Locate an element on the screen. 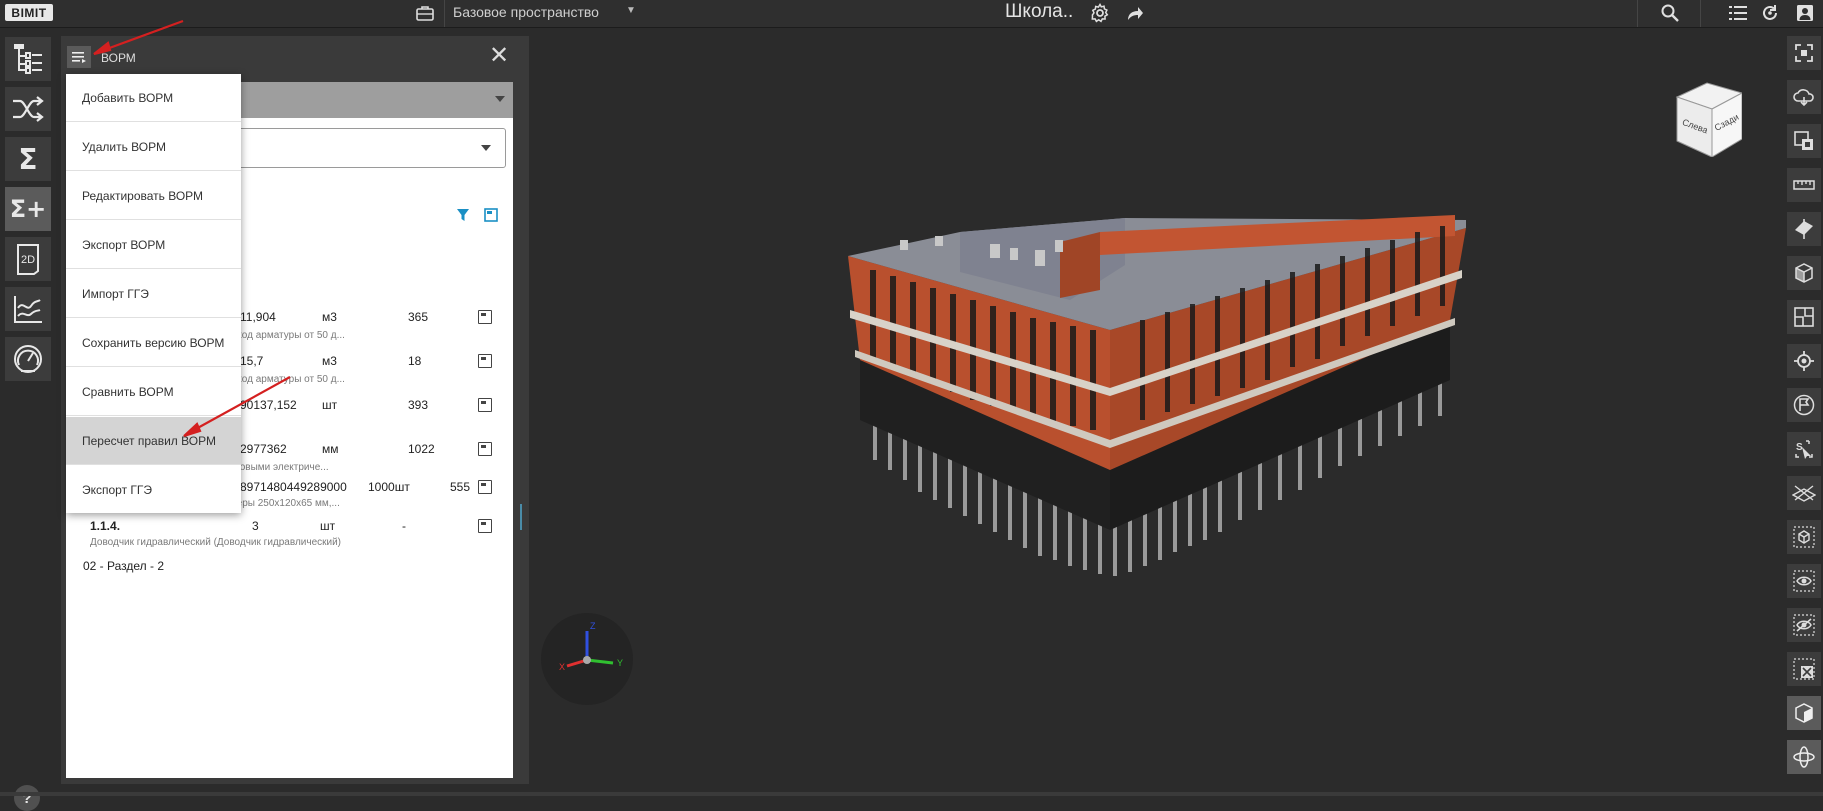 This screenshot has height=811, width=1823. clear-sections-icon is located at coordinates (1804, 493).